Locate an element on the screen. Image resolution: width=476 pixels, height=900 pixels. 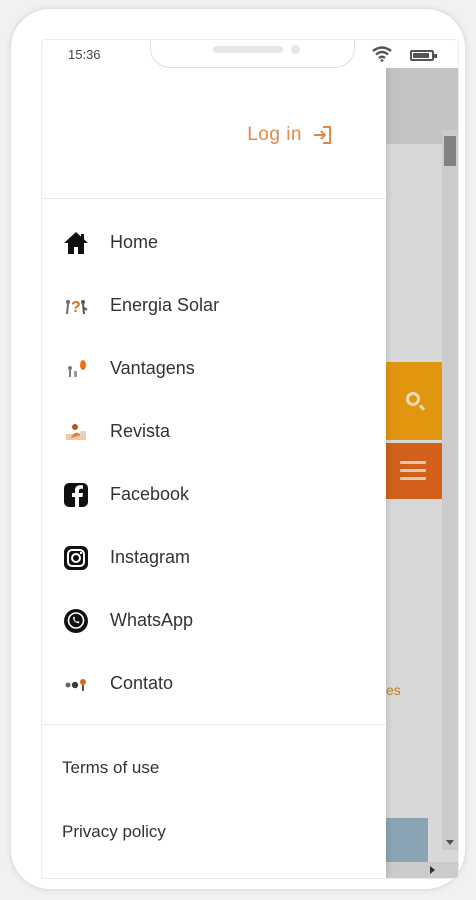
menu-item-facebook: Facebook is located at coordinates (214, 494).